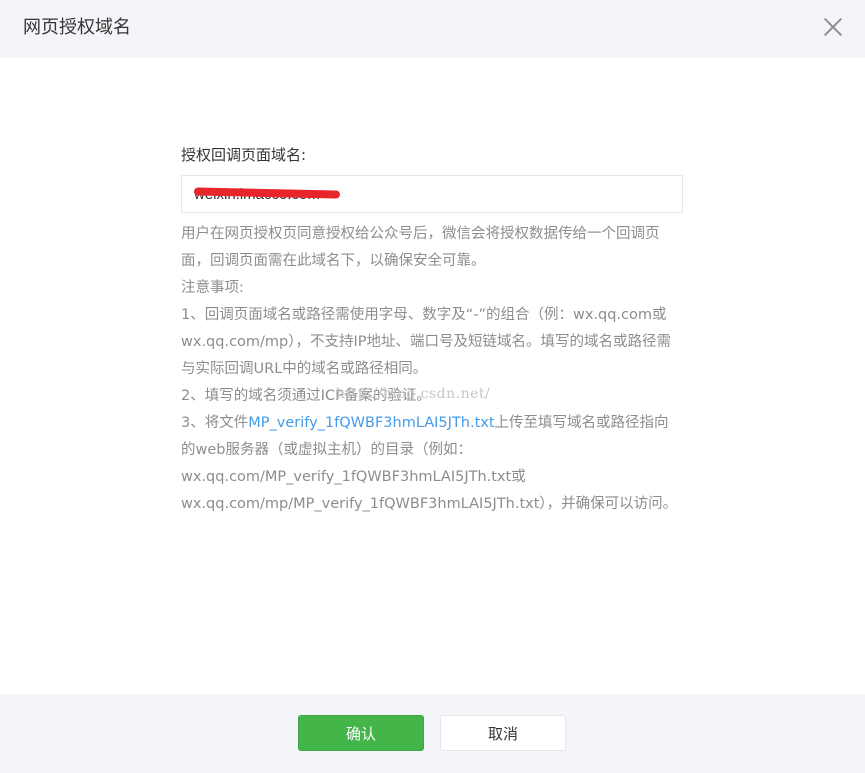 This screenshot has height=773, width=865. I want to click on notice-item-3-prefix: 3、将文件, so click(215, 423).